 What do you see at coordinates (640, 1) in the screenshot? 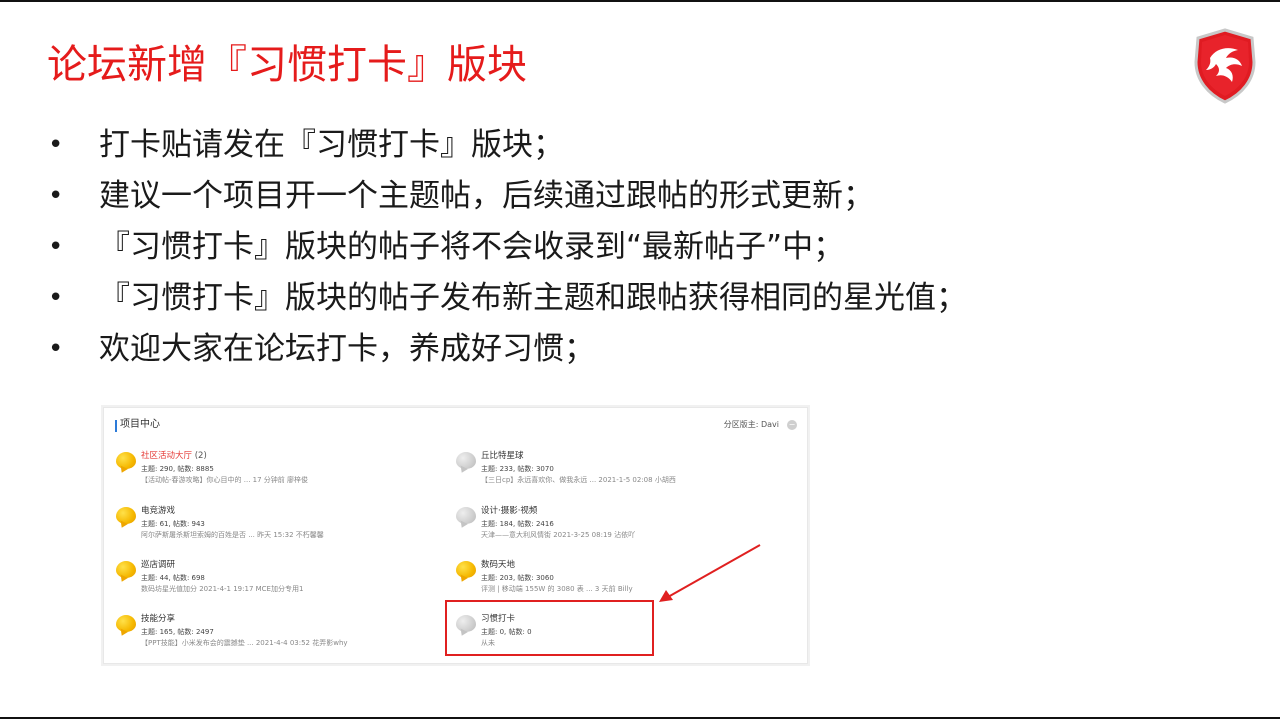
I see `slide-top-border` at bounding box center [640, 1].